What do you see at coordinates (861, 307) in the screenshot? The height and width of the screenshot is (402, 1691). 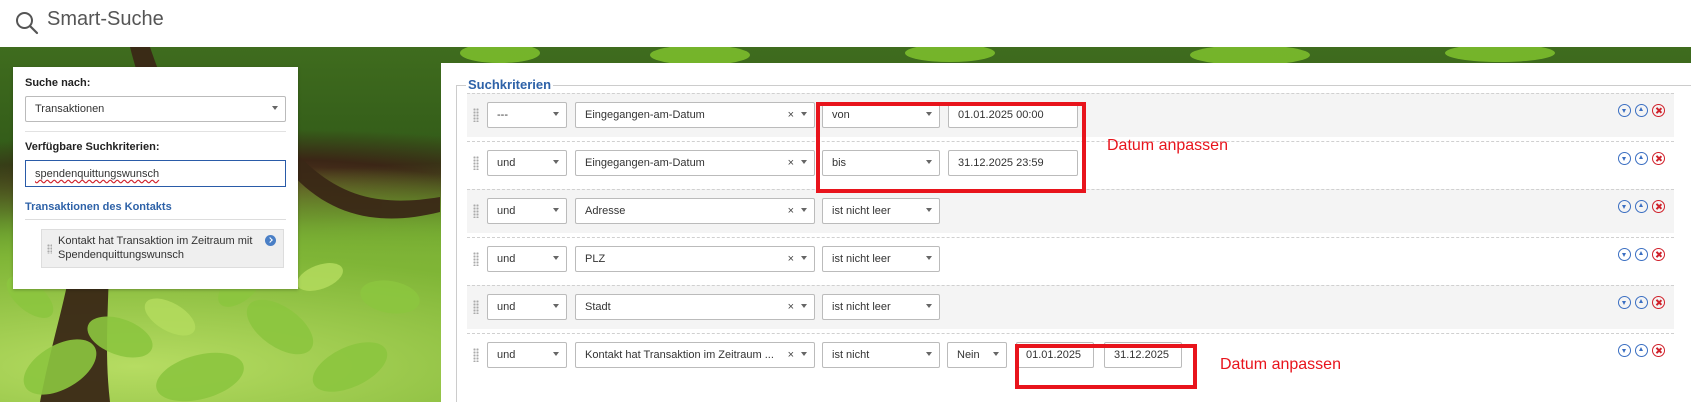 I see `comparator-value: ist nicht leer` at bounding box center [861, 307].